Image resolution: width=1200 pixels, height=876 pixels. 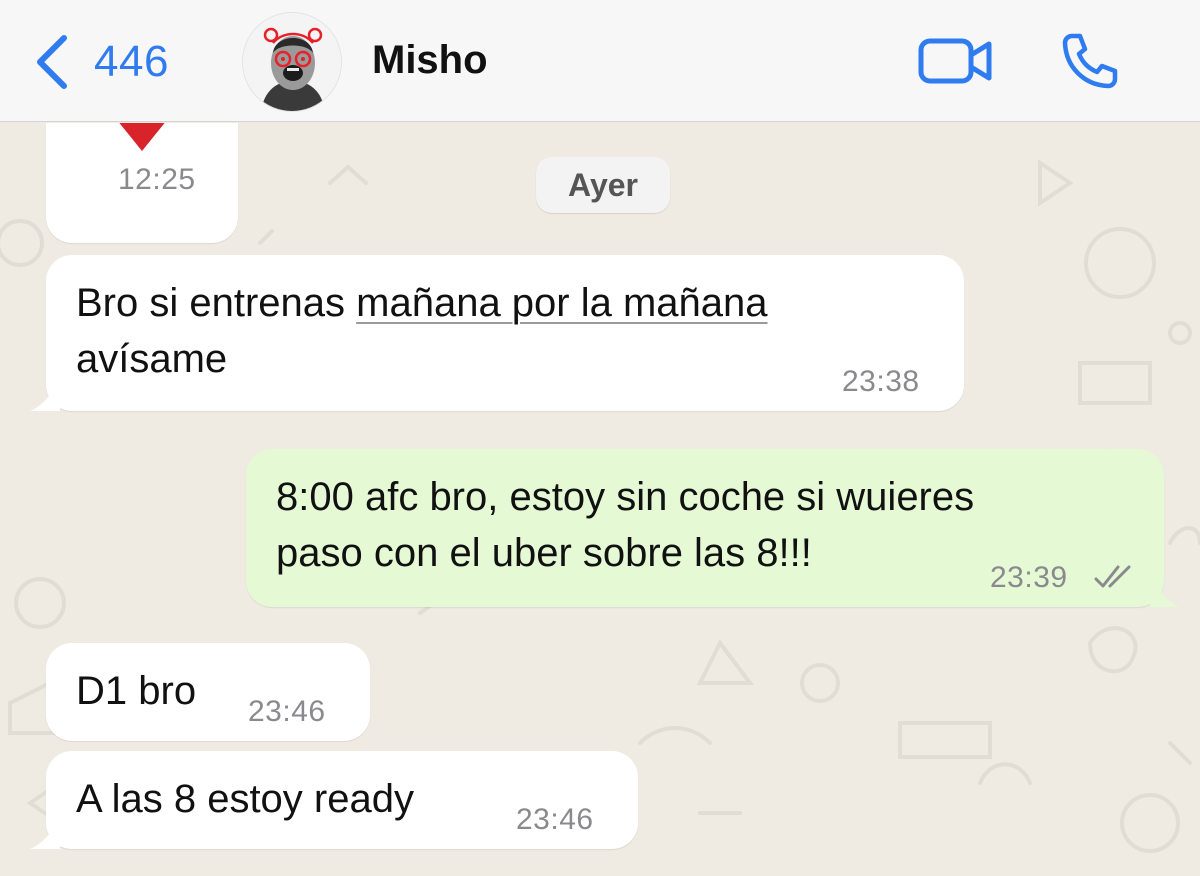 What do you see at coordinates (1029, 577) in the screenshot?
I see `message-time: 23:39` at bounding box center [1029, 577].